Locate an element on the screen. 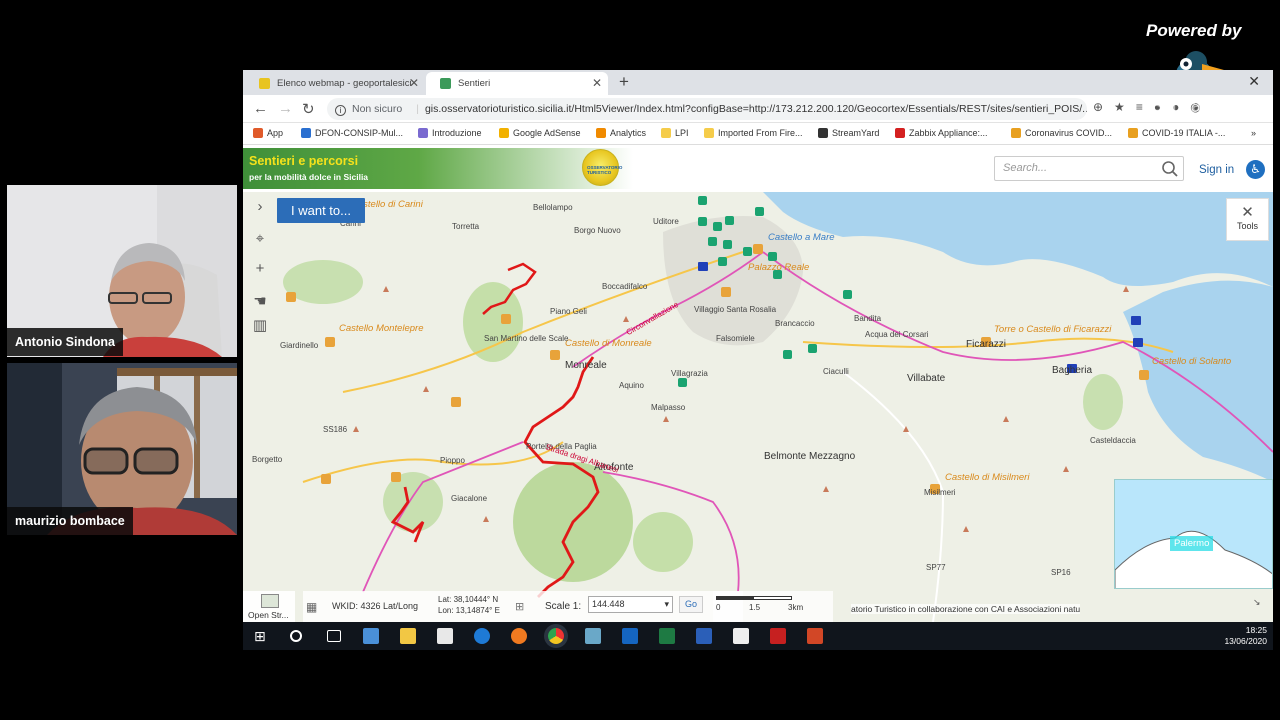 This screenshot has width=1280, height=720. map-label: Torretta is located at coordinates (466, 226).